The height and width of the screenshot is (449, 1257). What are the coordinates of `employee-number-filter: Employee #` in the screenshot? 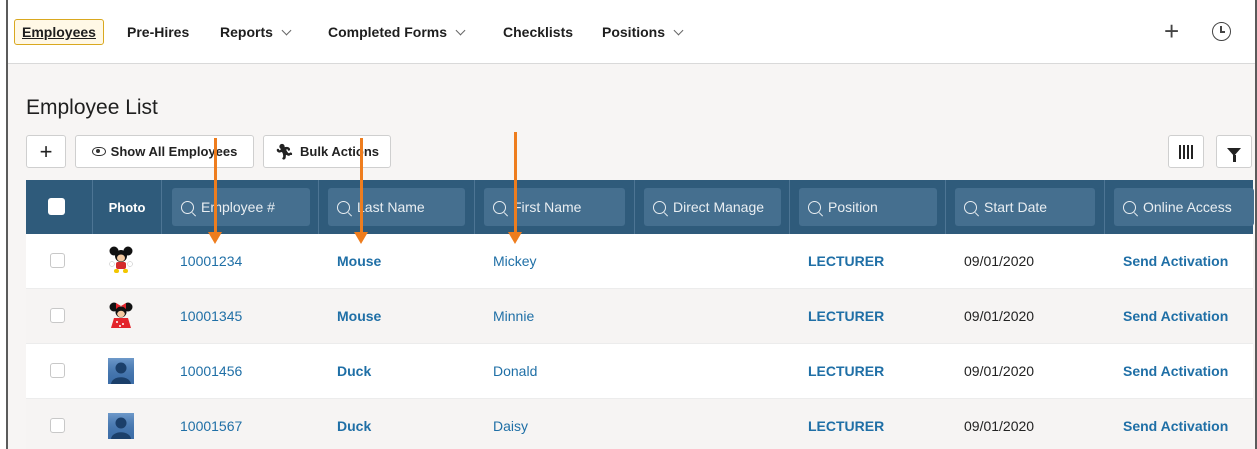 It's located at (241, 207).